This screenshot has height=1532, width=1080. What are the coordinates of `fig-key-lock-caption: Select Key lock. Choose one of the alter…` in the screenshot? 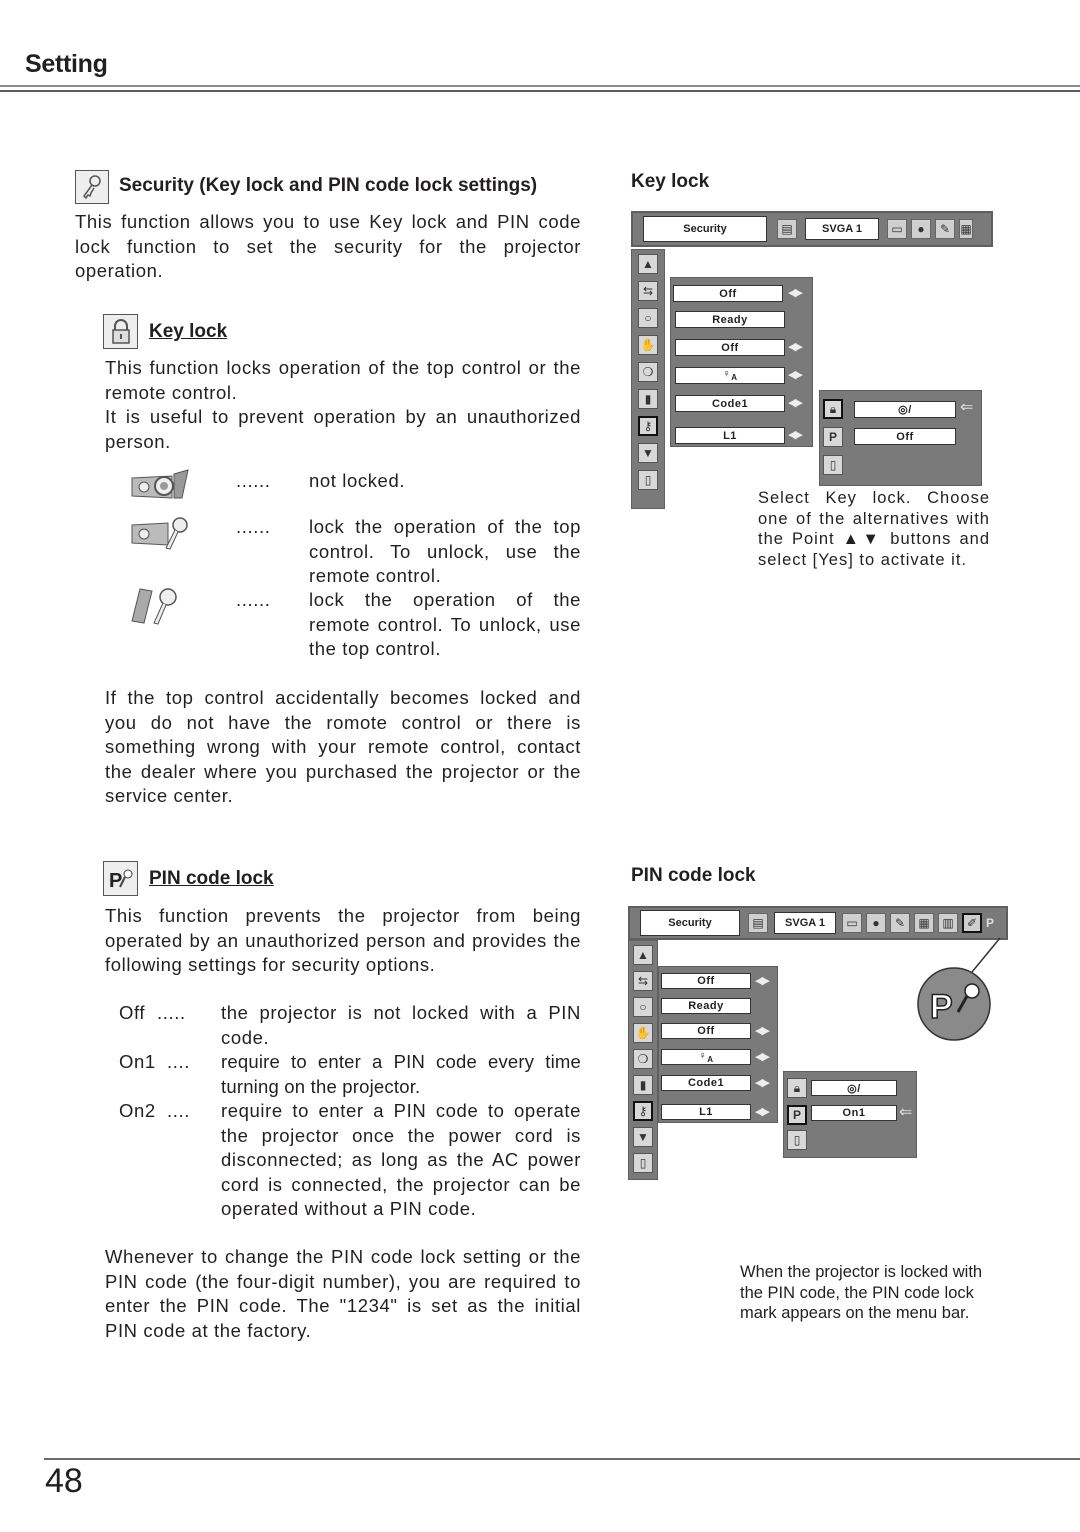 It's located at (874, 529).